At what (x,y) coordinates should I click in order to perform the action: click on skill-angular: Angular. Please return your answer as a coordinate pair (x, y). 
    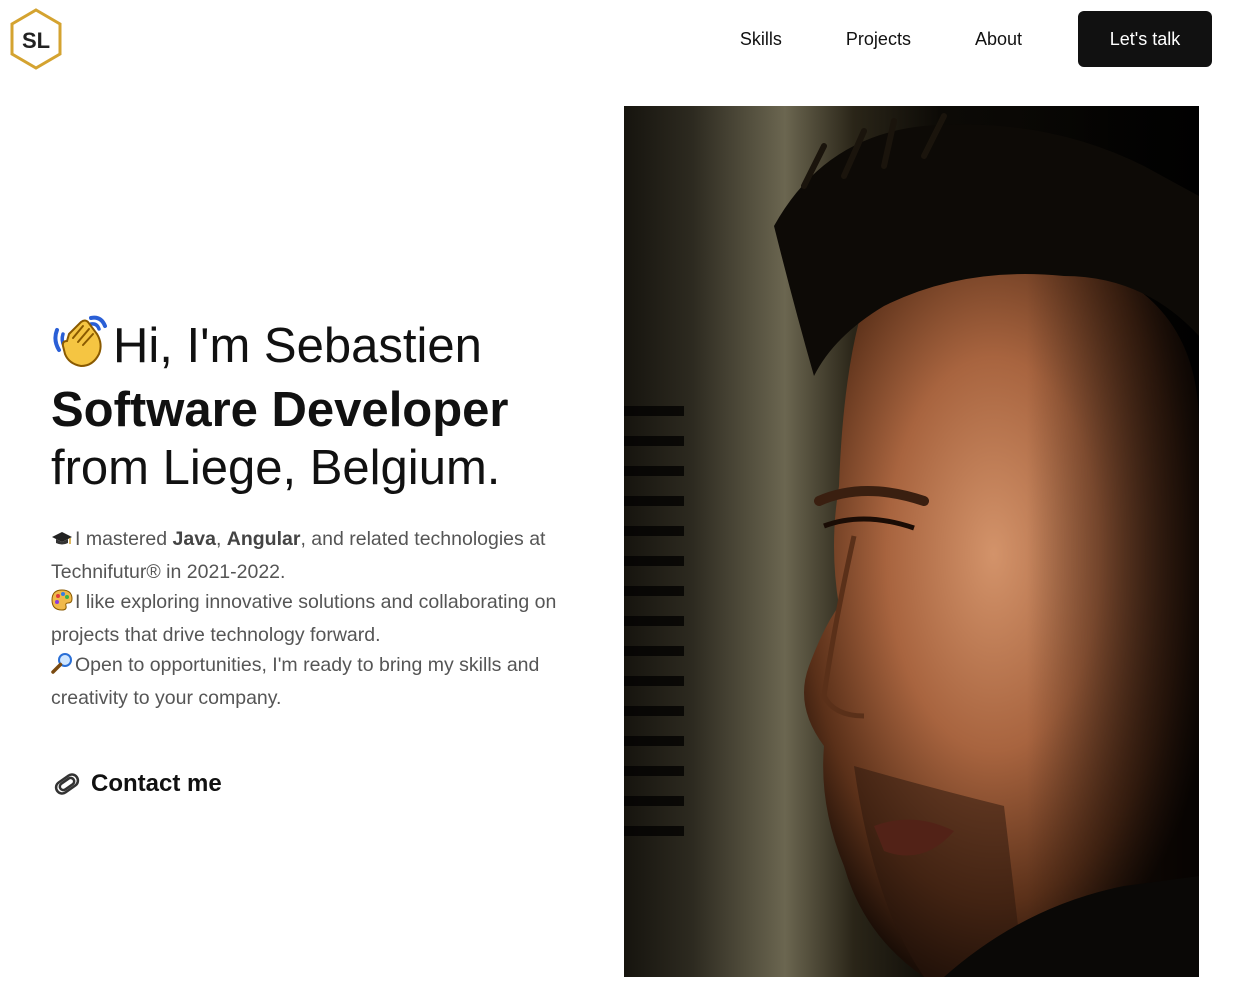
    Looking at the image, I should click on (263, 539).